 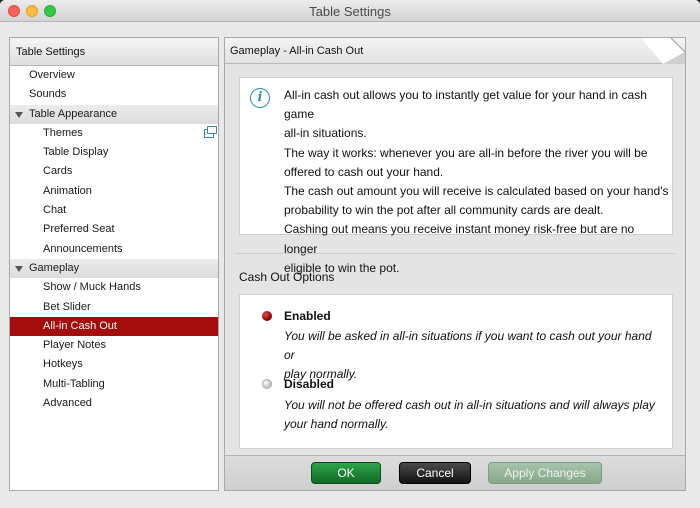 I want to click on header-corner-decoration, so click(x=663, y=51).